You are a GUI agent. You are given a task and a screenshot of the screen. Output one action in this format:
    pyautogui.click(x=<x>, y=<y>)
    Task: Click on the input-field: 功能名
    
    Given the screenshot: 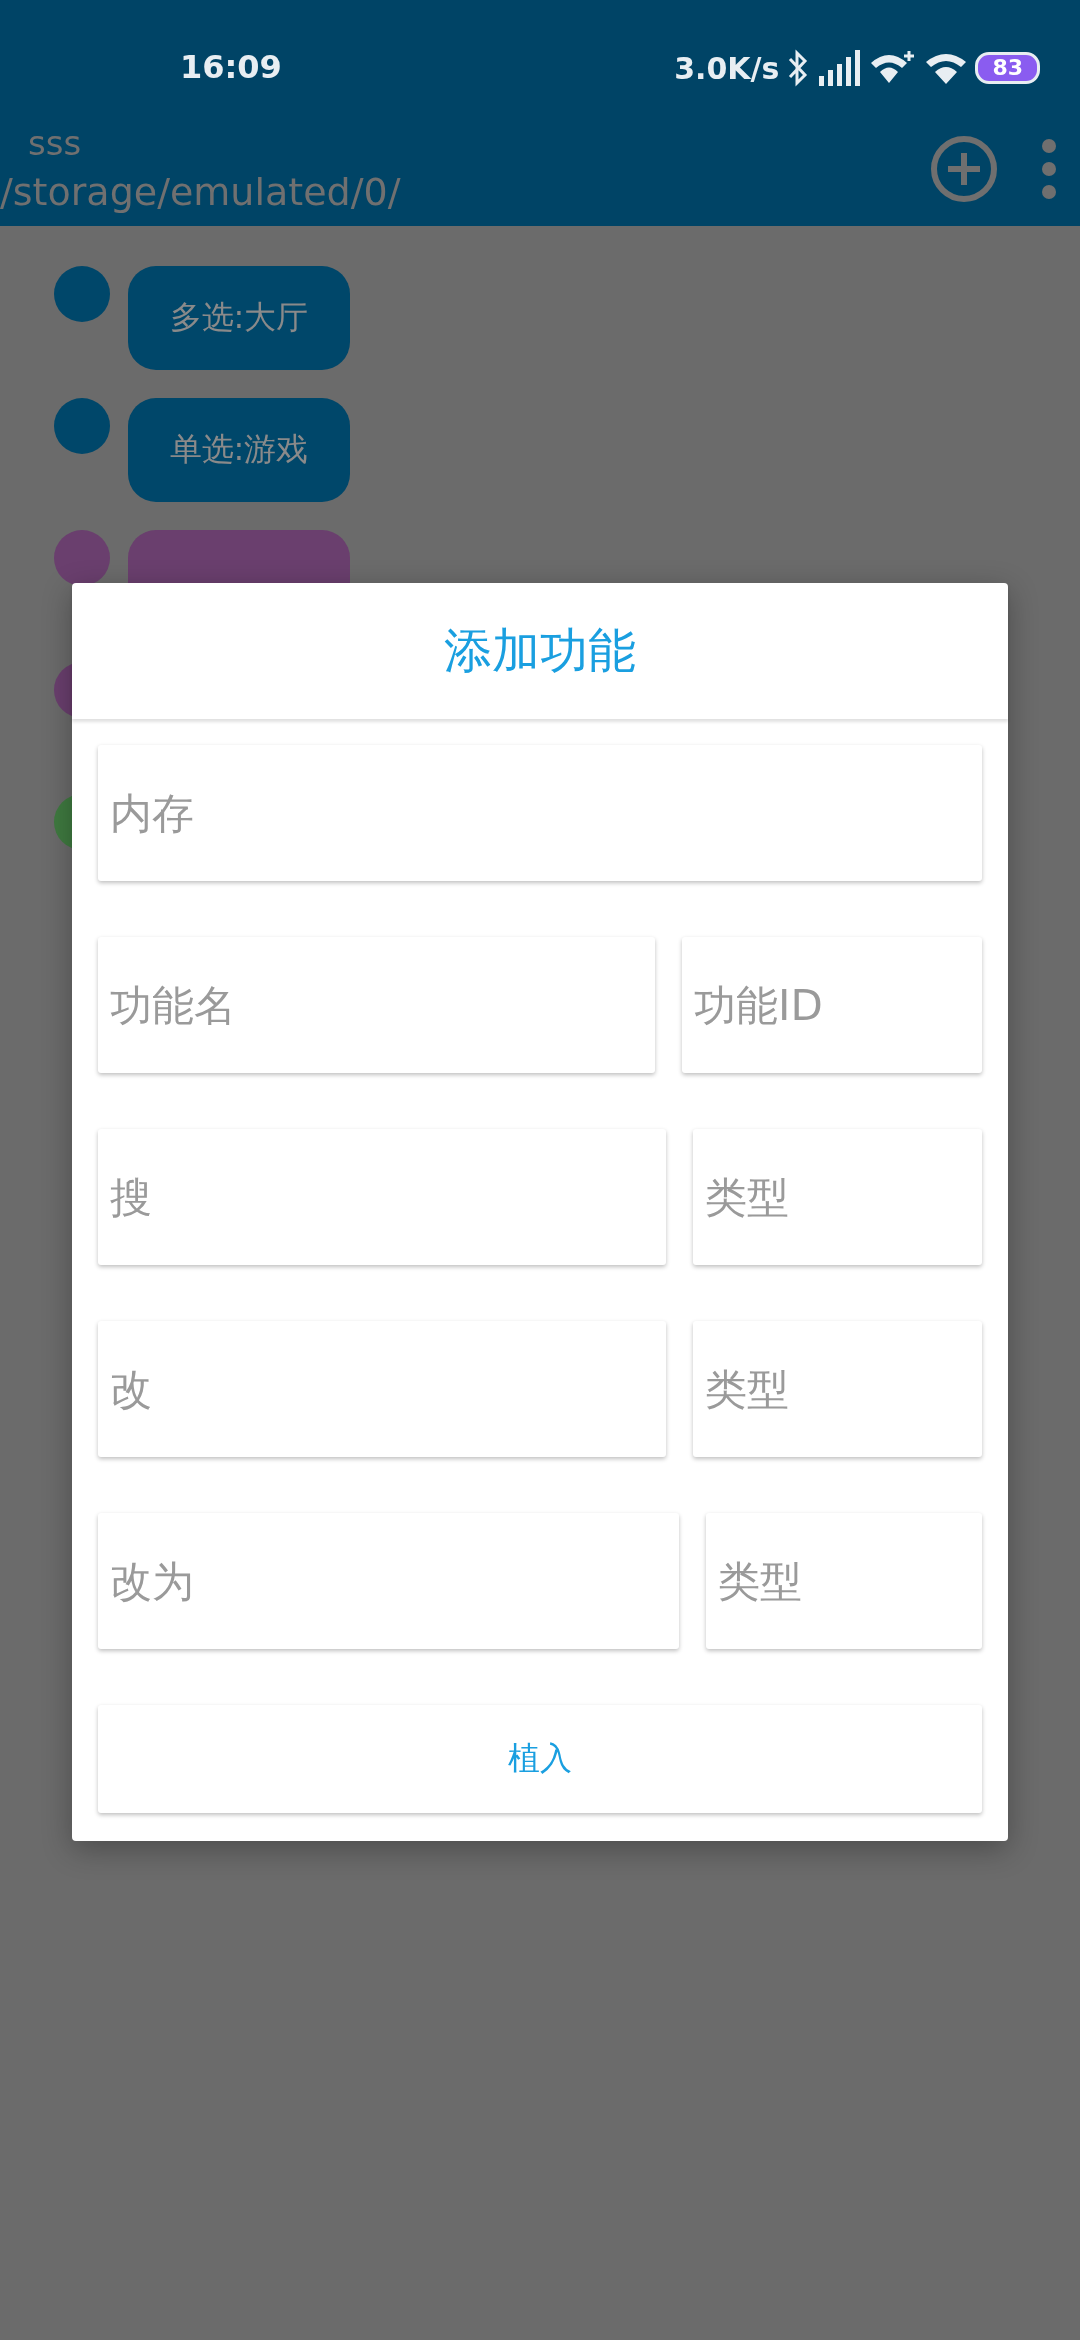 What is the action you would take?
    pyautogui.click(x=376, y=1005)
    